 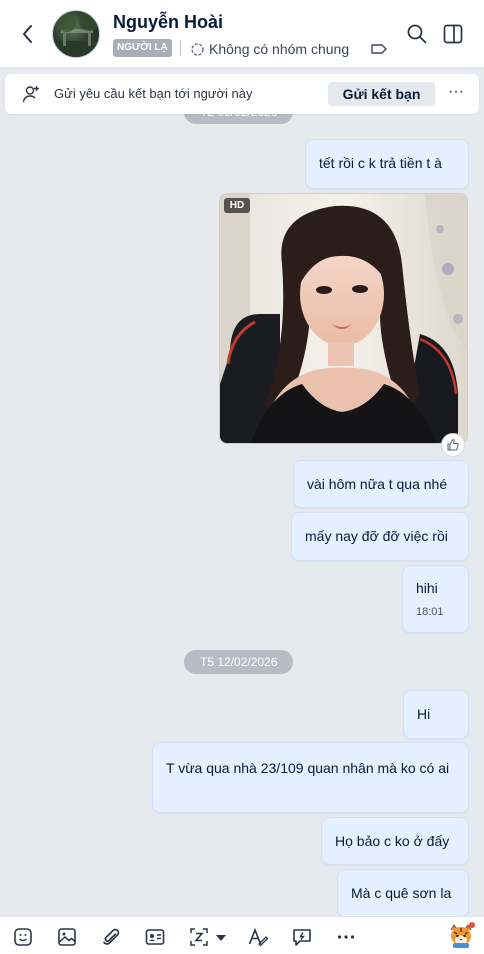 I want to click on chevron-left-icon, so click(x=27, y=34).